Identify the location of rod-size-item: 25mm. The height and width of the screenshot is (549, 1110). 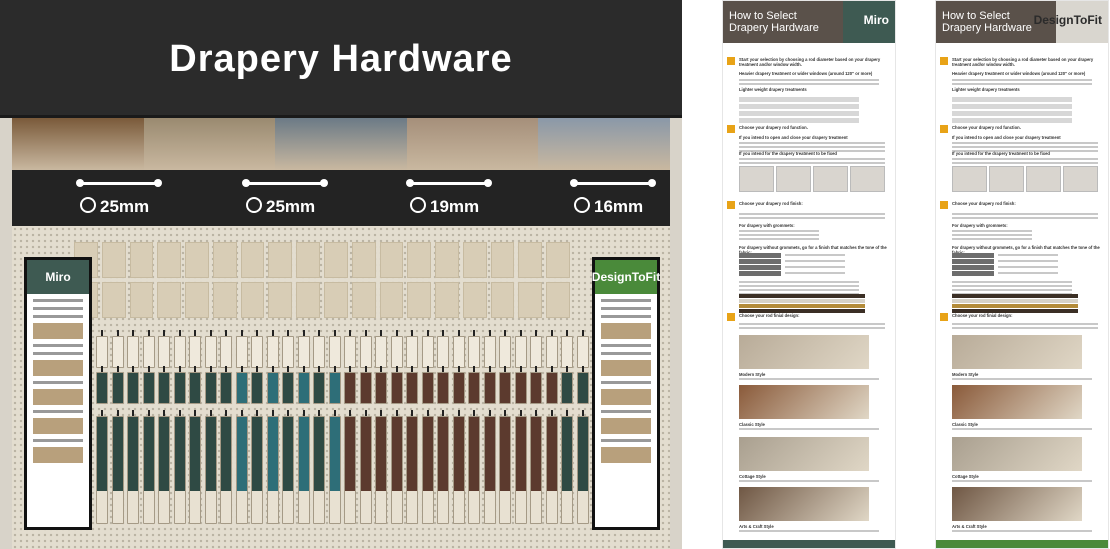
(281, 198).